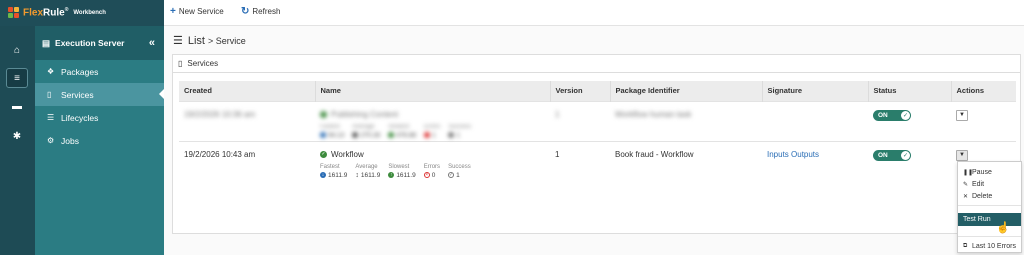 This screenshot has width=1024, height=255. What do you see at coordinates (247, 164) in the screenshot?
I see `created-cell: 19/2/2026 10:43 am` at bounding box center [247, 164].